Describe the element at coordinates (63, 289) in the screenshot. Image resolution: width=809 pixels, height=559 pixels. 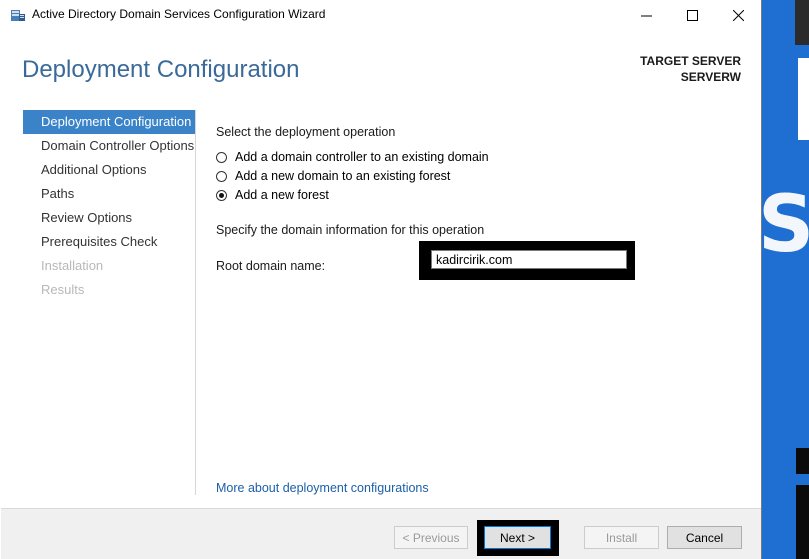
I see `nav-item-results: Results` at that location.